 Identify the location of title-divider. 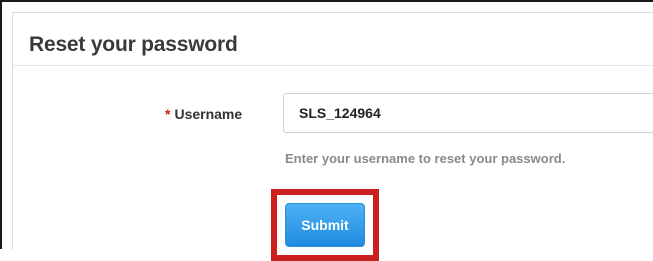
(333, 65).